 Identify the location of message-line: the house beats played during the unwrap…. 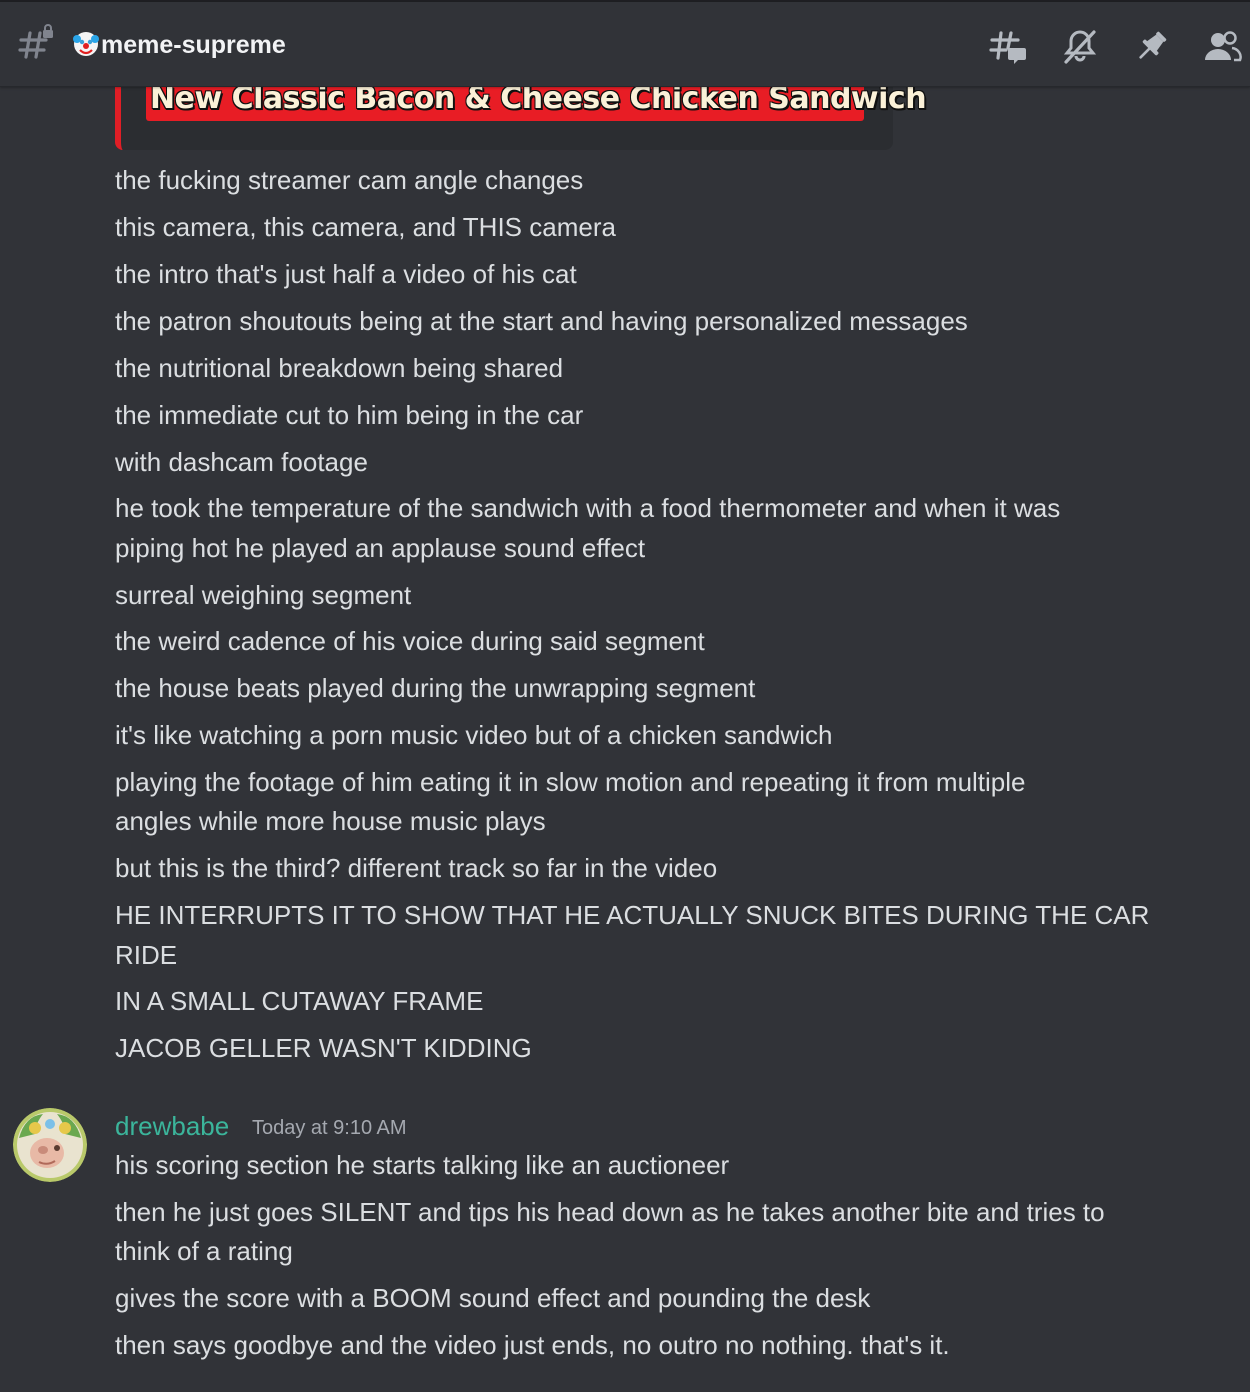
(435, 688).